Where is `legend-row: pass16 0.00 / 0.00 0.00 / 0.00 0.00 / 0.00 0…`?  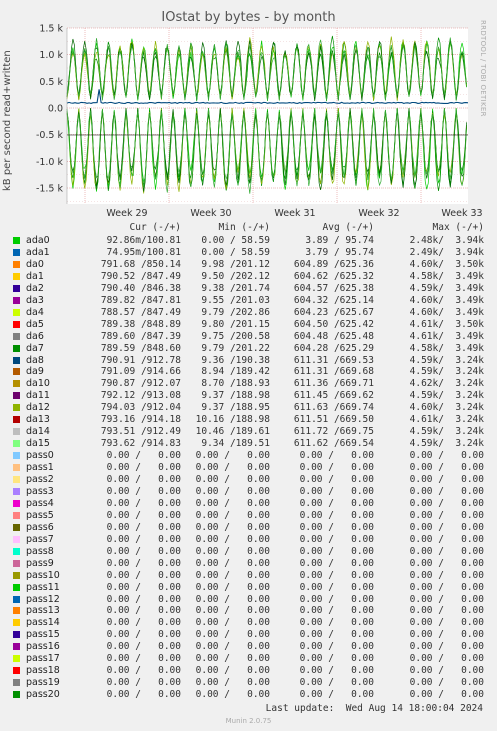 legend-row: pass16 0.00 / 0.00 0.00 / 0.00 0.00 / 0.00 0… is located at coordinates (248, 646).